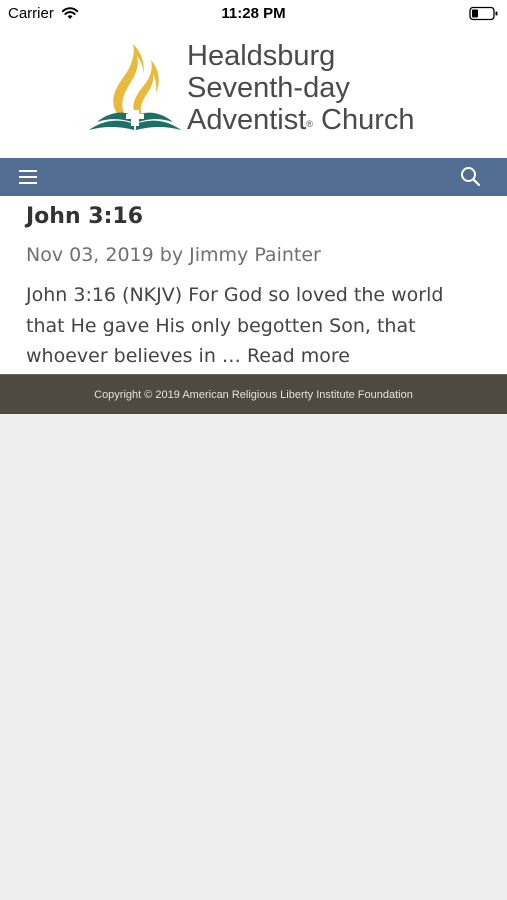  I want to click on search-icon, so click(470, 176).